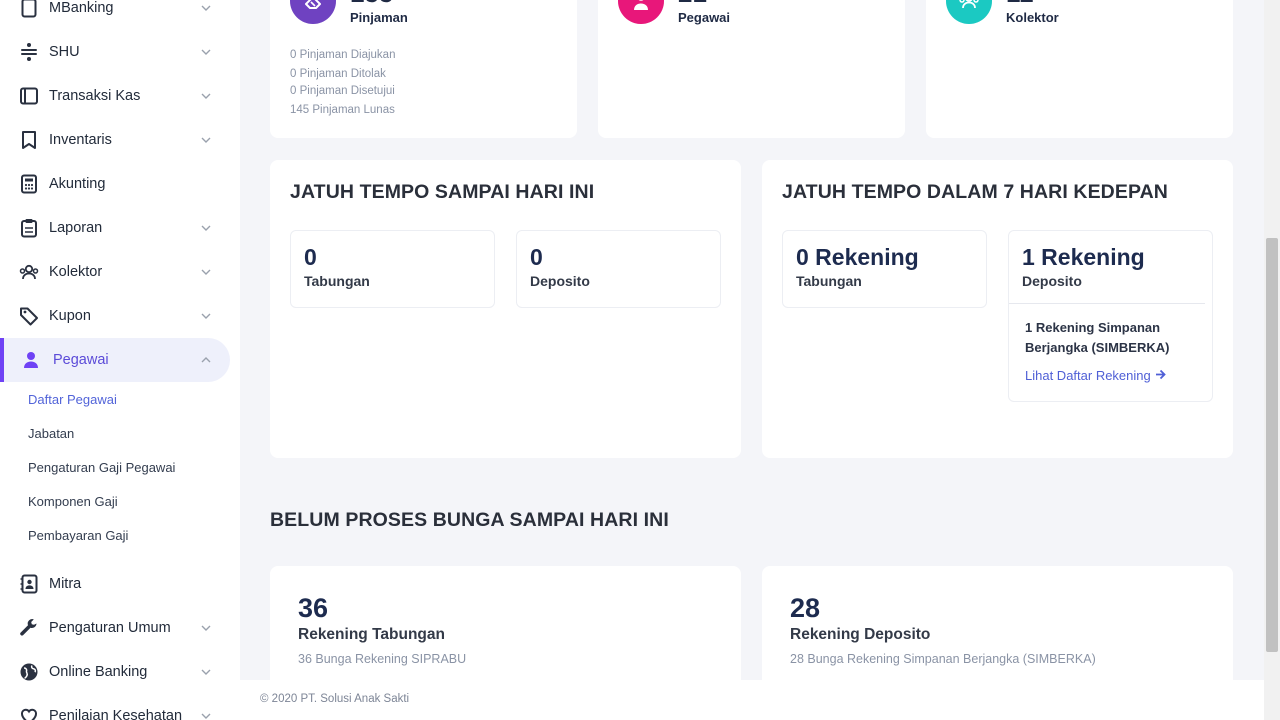 This screenshot has height=720, width=1280. What do you see at coordinates (98, 672) in the screenshot?
I see `sidebar-item-label: Online Banking` at bounding box center [98, 672].